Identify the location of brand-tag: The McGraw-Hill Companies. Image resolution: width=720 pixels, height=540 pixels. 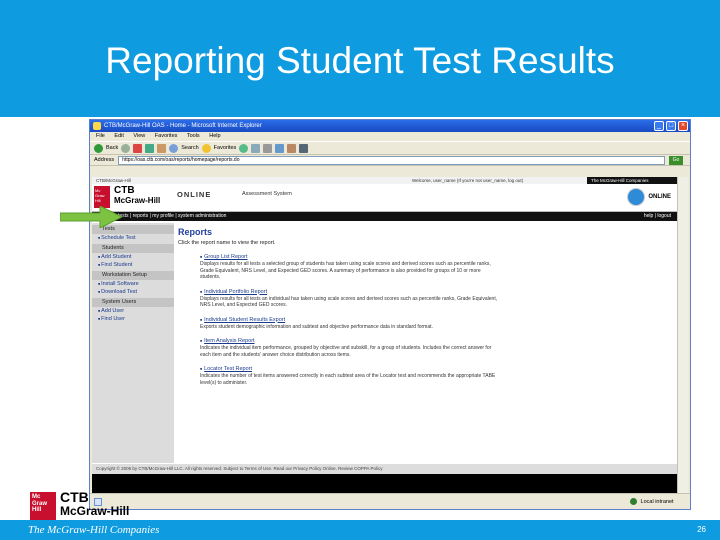
(632, 180).